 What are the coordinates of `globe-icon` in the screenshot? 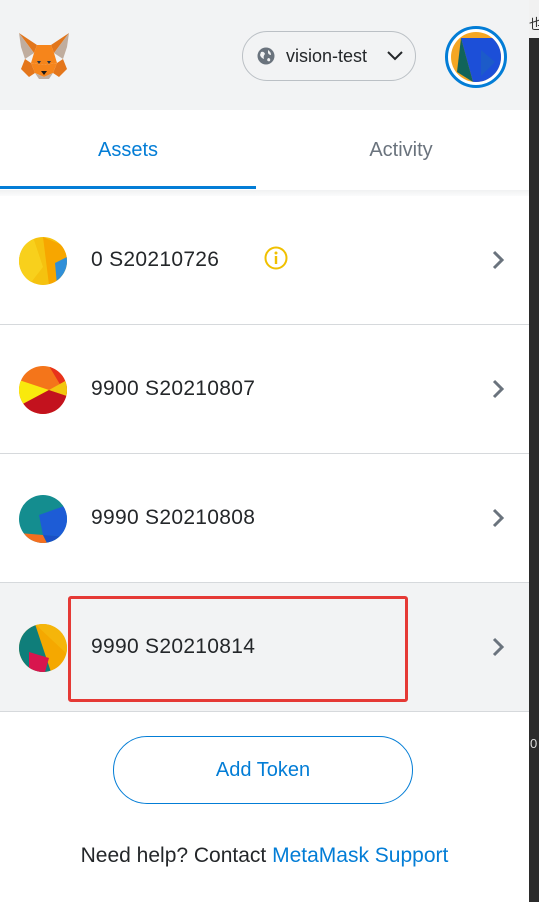 It's located at (266, 56).